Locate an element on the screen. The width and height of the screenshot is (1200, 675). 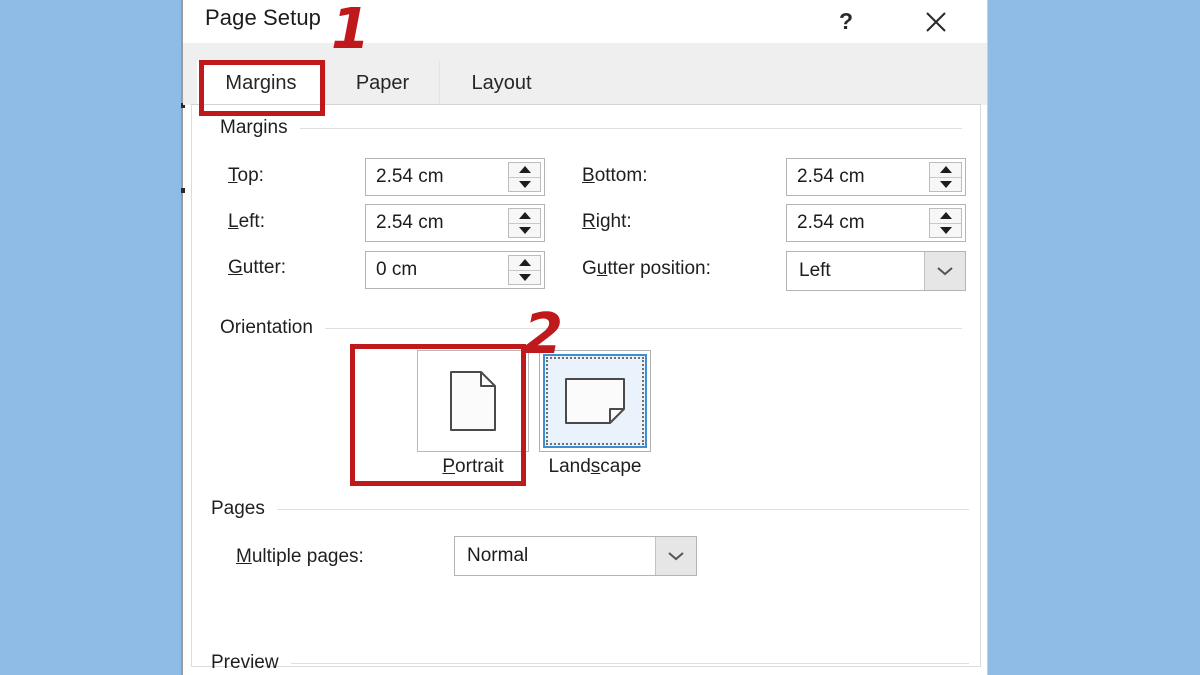
close-button is located at coordinates (936, 21).